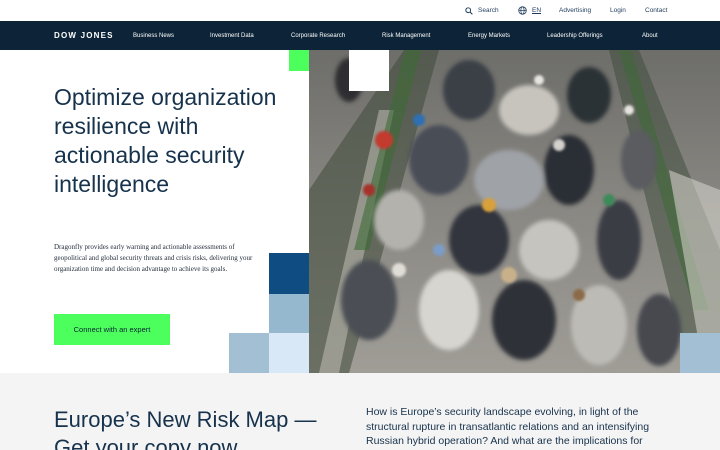 The image size is (720, 450). Describe the element at coordinates (289, 353) in the screenshot. I see `pale-blue-tile` at that location.